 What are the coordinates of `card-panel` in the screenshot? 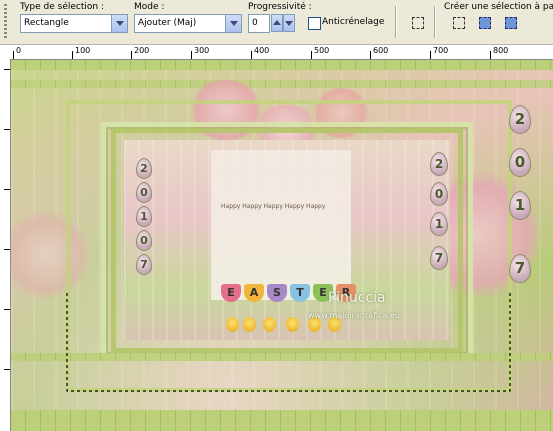 It's located at (281, 225).